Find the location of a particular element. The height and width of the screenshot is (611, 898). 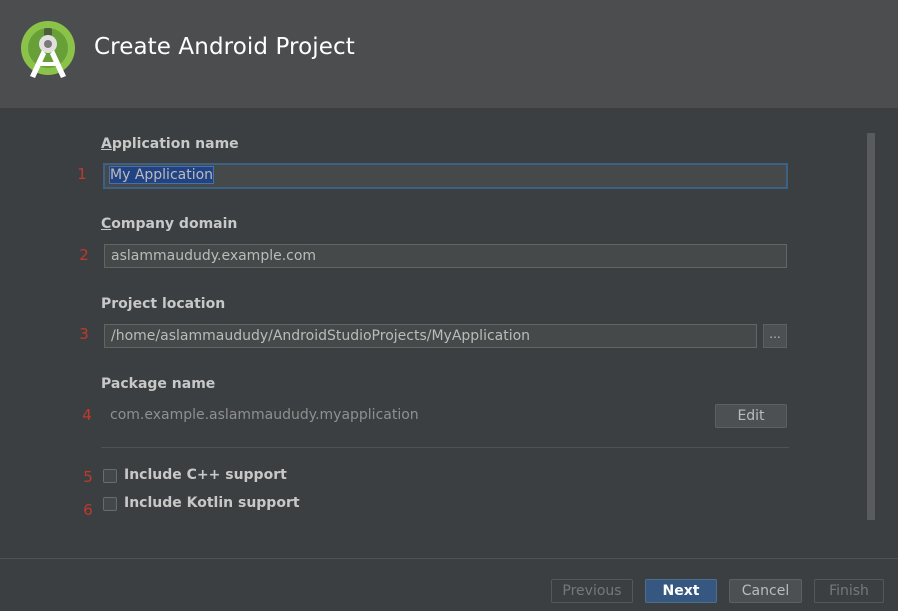

annotation-marker-5: 5 is located at coordinates (88, 477).